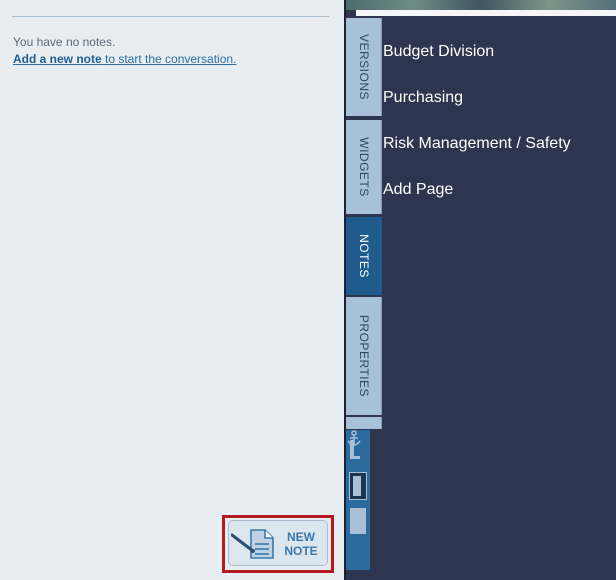 Image resolution: width=616 pixels, height=580 pixels. What do you see at coordinates (477, 144) in the screenshot?
I see `nav-item-risk-management: Risk Management / Safety` at bounding box center [477, 144].